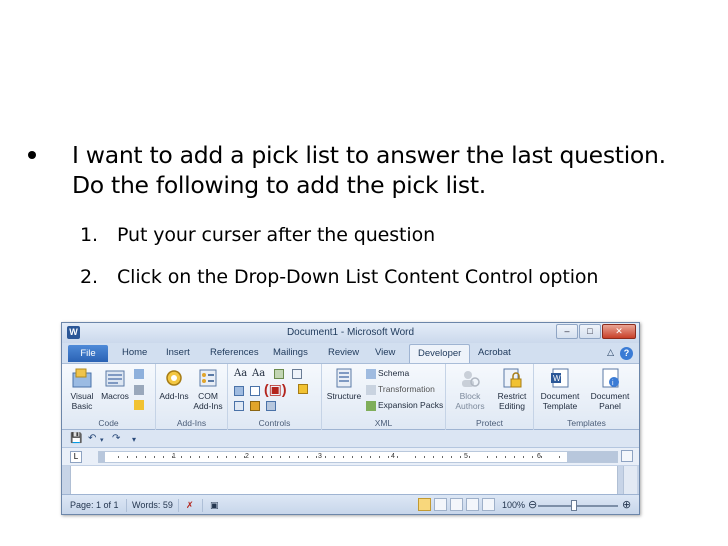  I want to click on zoom-in-icon: ⊕, so click(626, 504).